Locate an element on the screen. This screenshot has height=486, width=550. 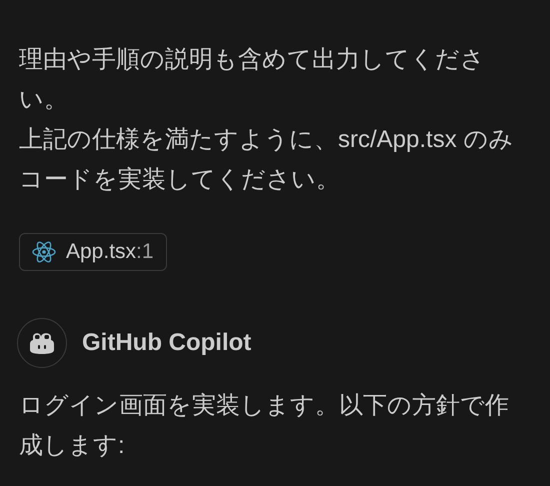
file-reference: App.tsx:1 is located at coordinates (110, 252).